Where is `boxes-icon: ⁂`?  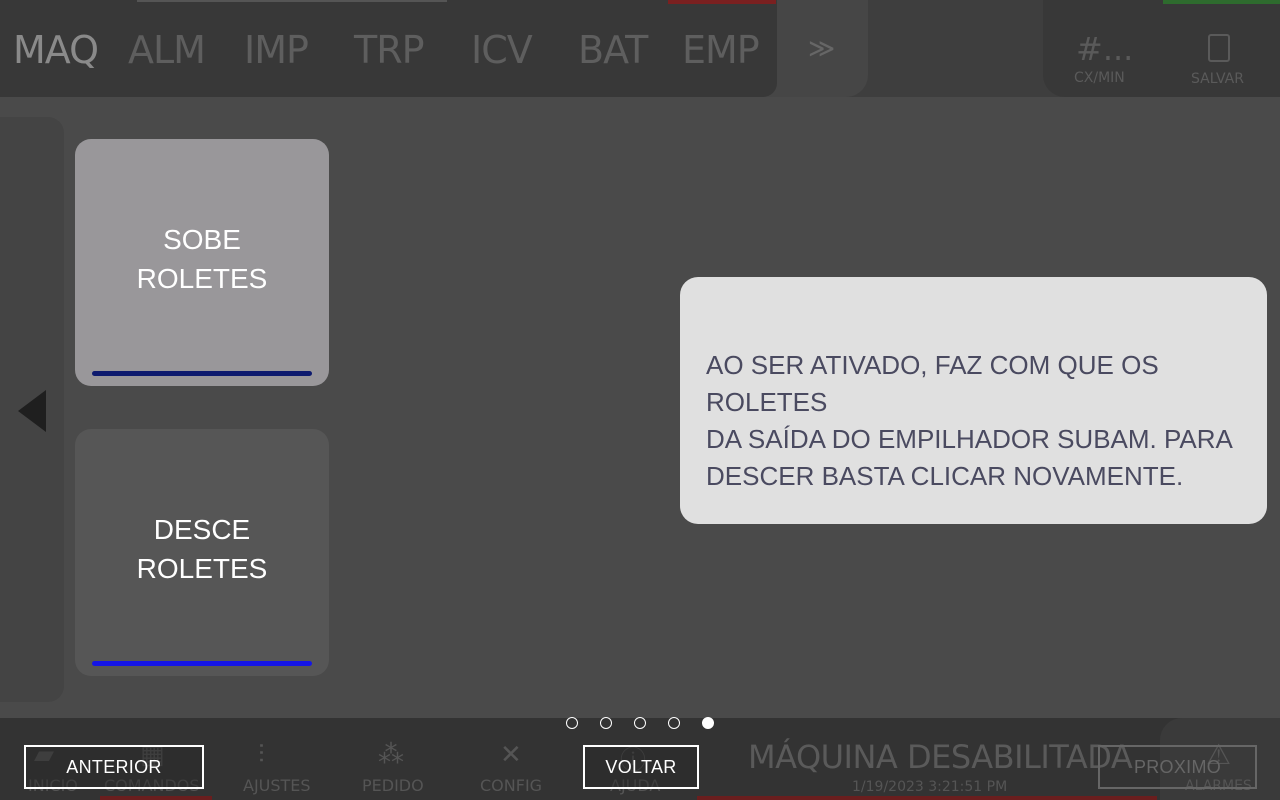
boxes-icon: ⁂ is located at coordinates (391, 755).